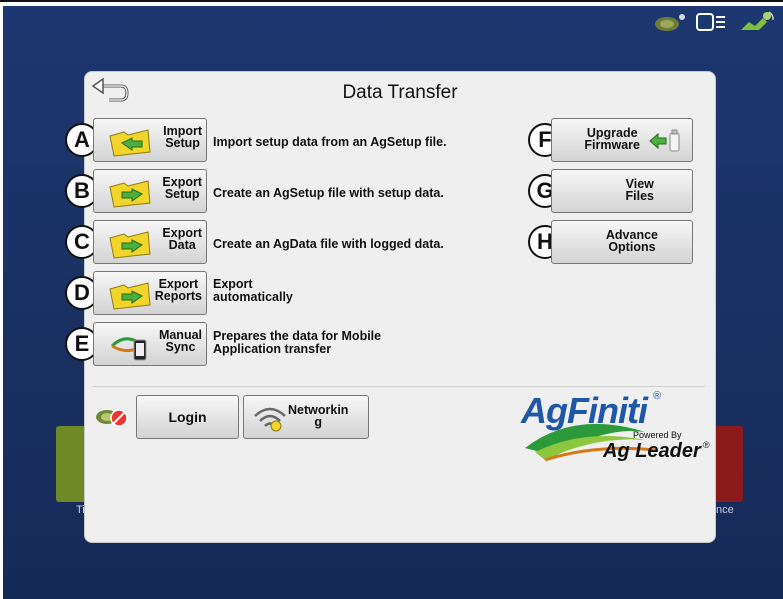 The image size is (783, 599). Describe the element at coordinates (612, 145) in the screenshot. I see `upgrade-firmware-label-2: Firmware` at that location.